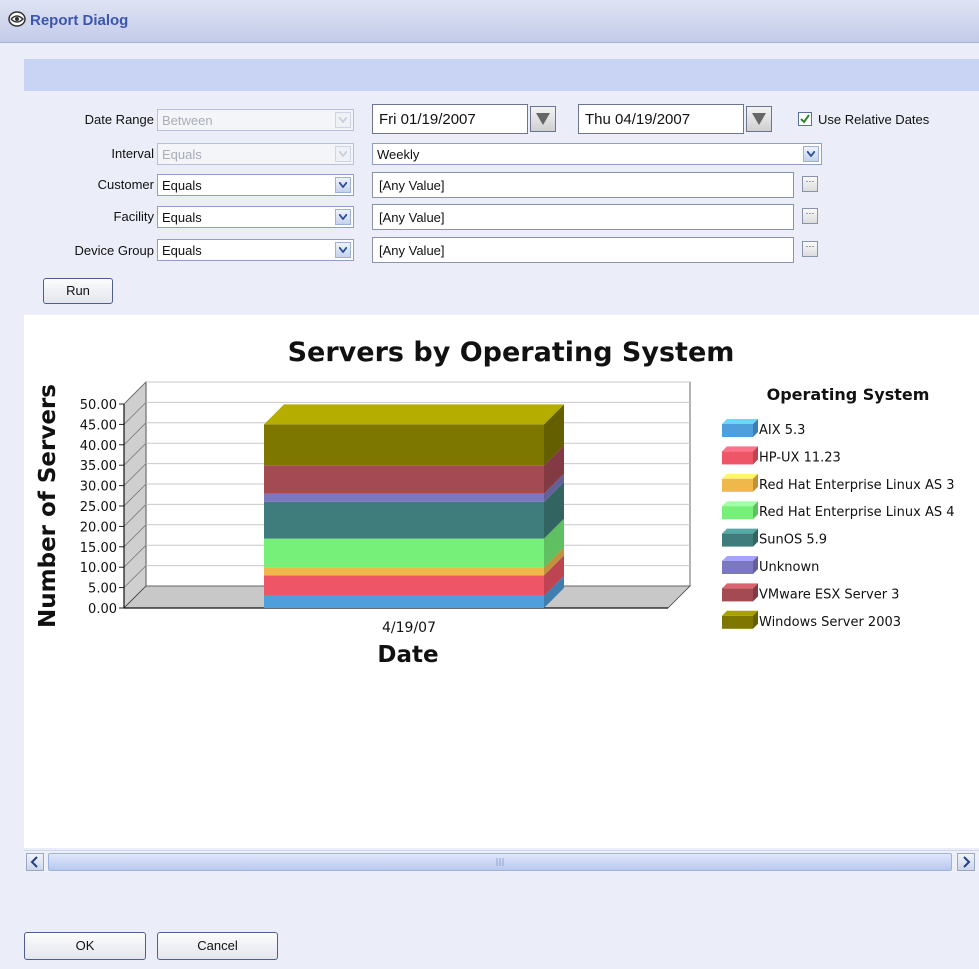  What do you see at coordinates (857, 485) in the screenshot?
I see `legend-label: Red Hat Enterprise Linux AS 3` at bounding box center [857, 485].